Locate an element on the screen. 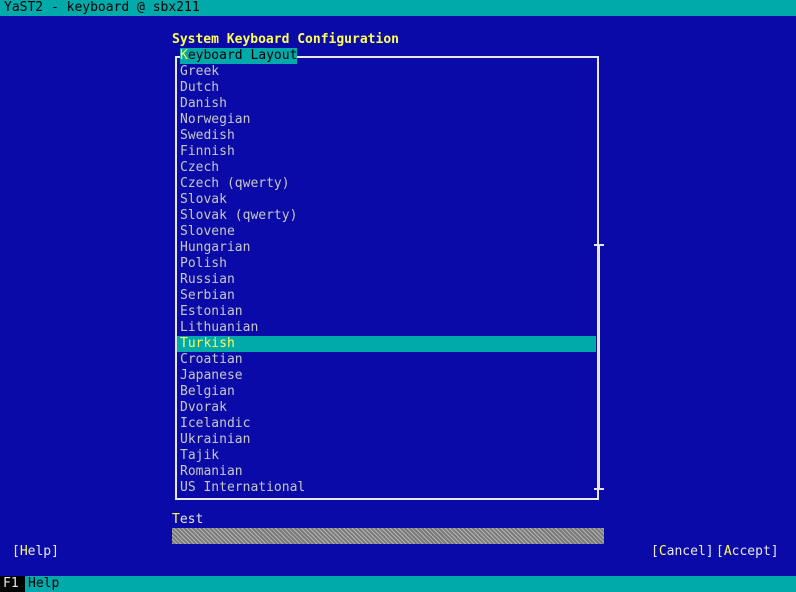  list-item: Serbian is located at coordinates (387, 296).